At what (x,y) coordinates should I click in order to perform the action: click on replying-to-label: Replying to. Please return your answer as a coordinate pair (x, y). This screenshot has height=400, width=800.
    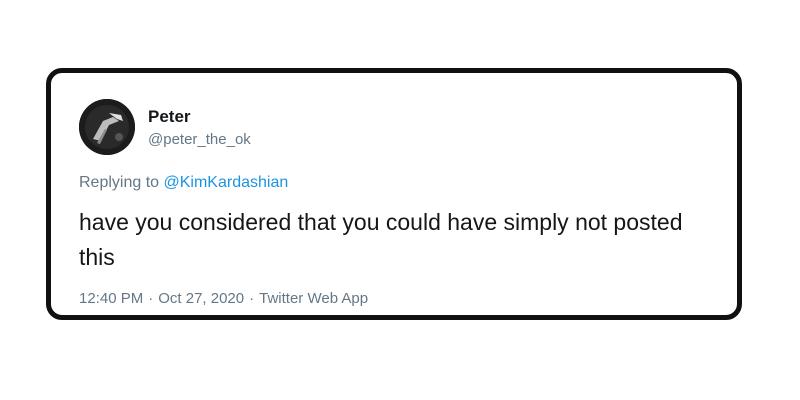
    Looking at the image, I should click on (121, 182).